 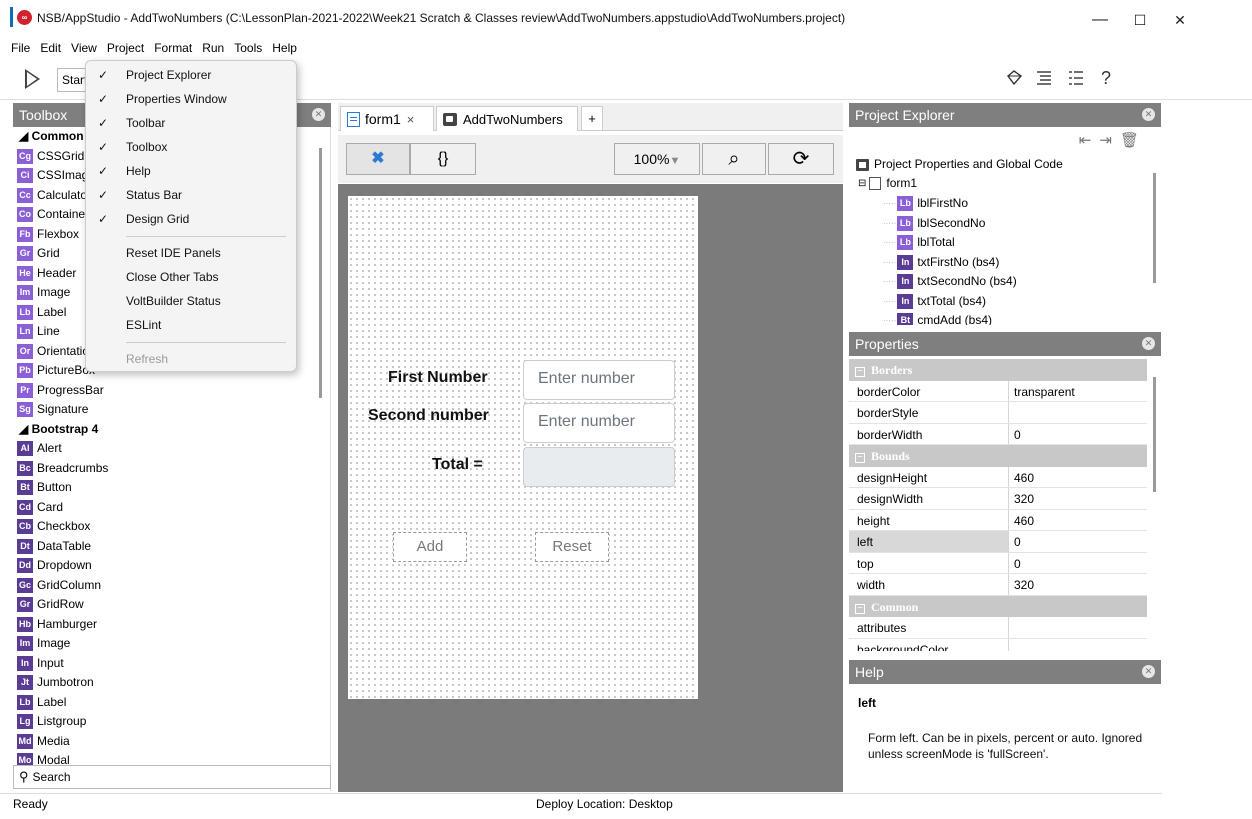 I want to click on property-category: − Borders, so click(x=998, y=370).